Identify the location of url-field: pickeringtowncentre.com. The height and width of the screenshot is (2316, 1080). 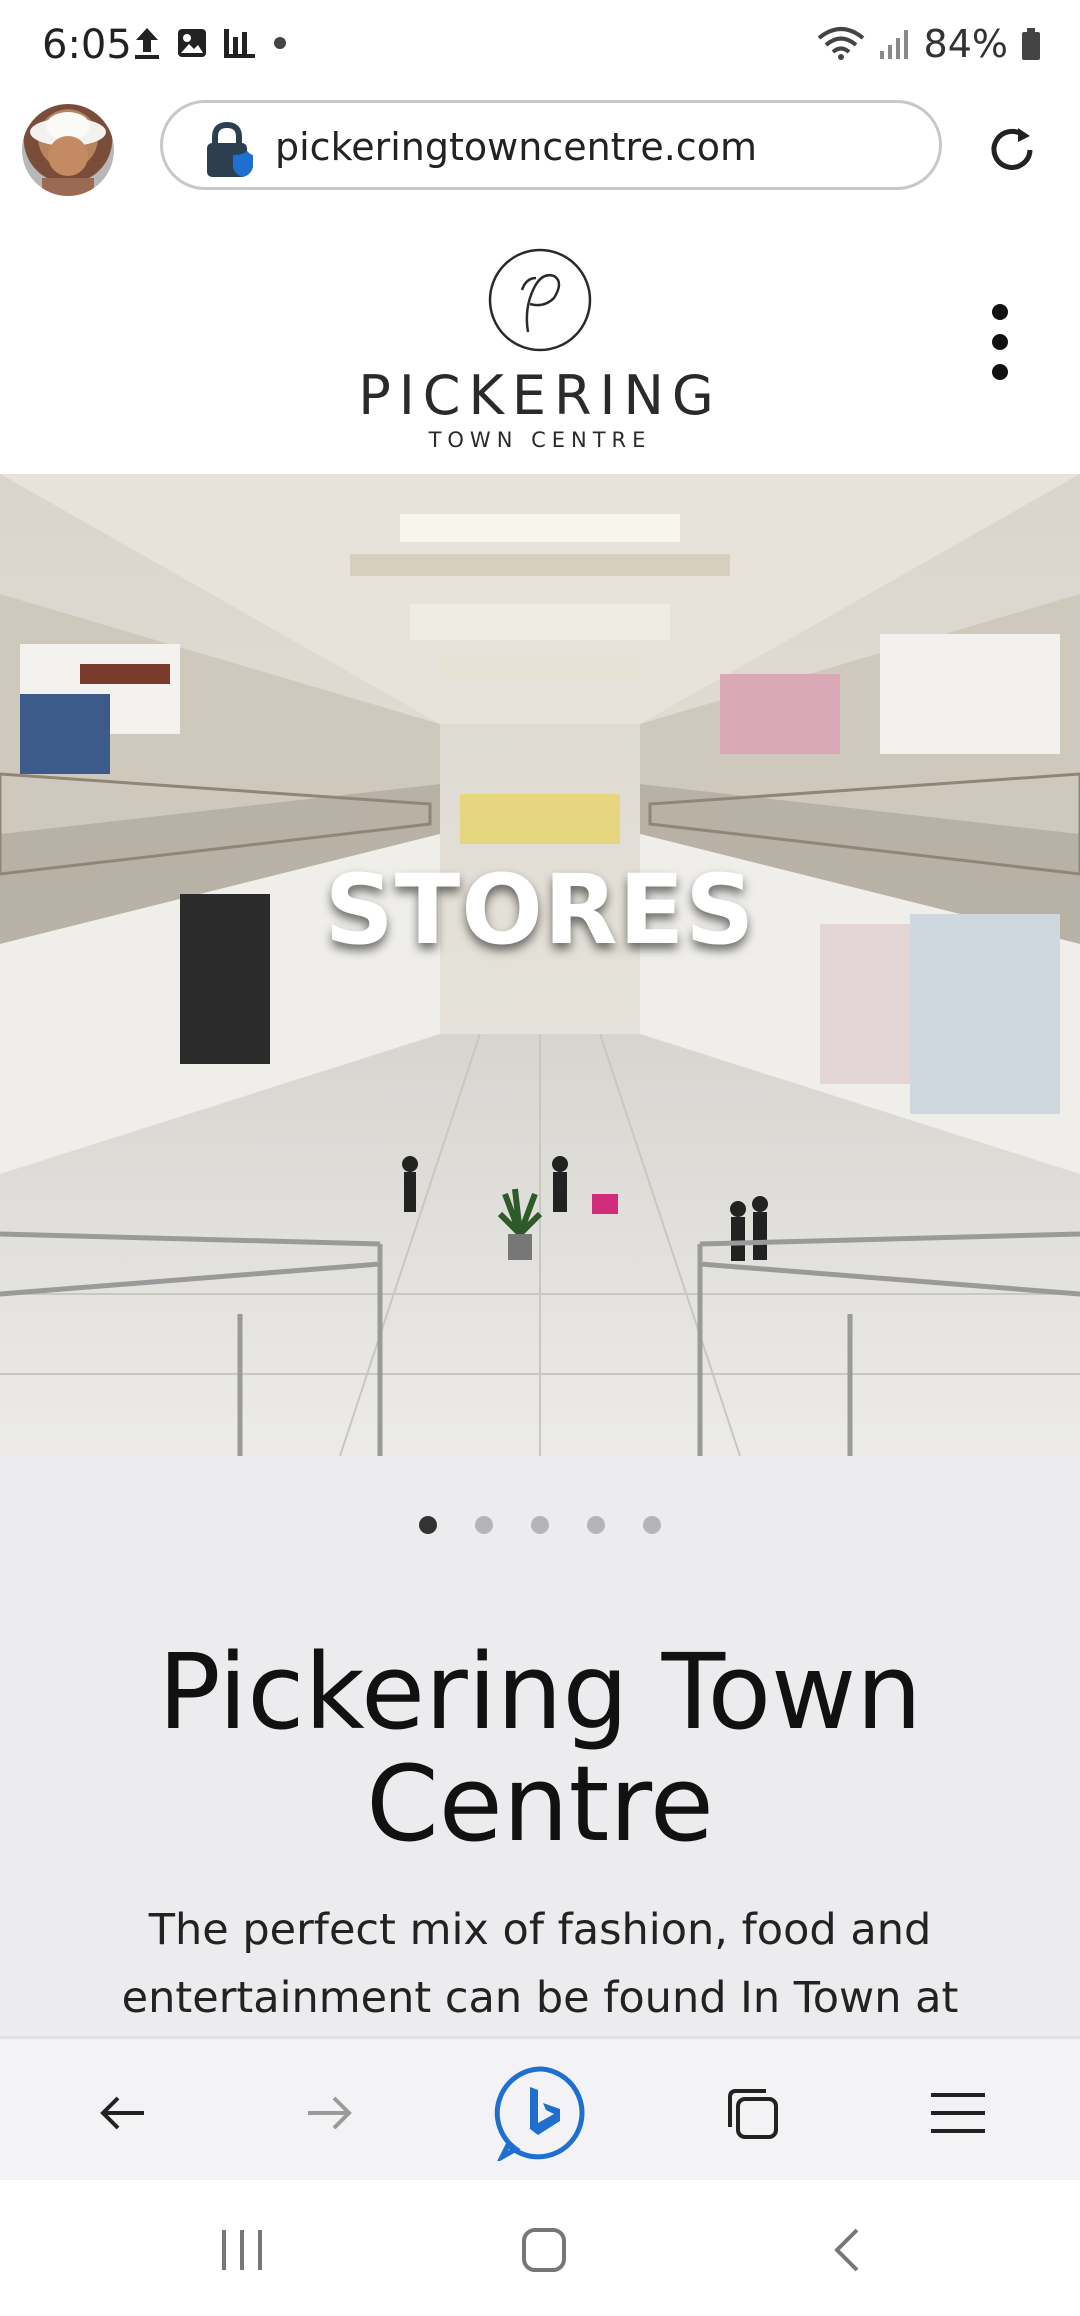
(551, 145).